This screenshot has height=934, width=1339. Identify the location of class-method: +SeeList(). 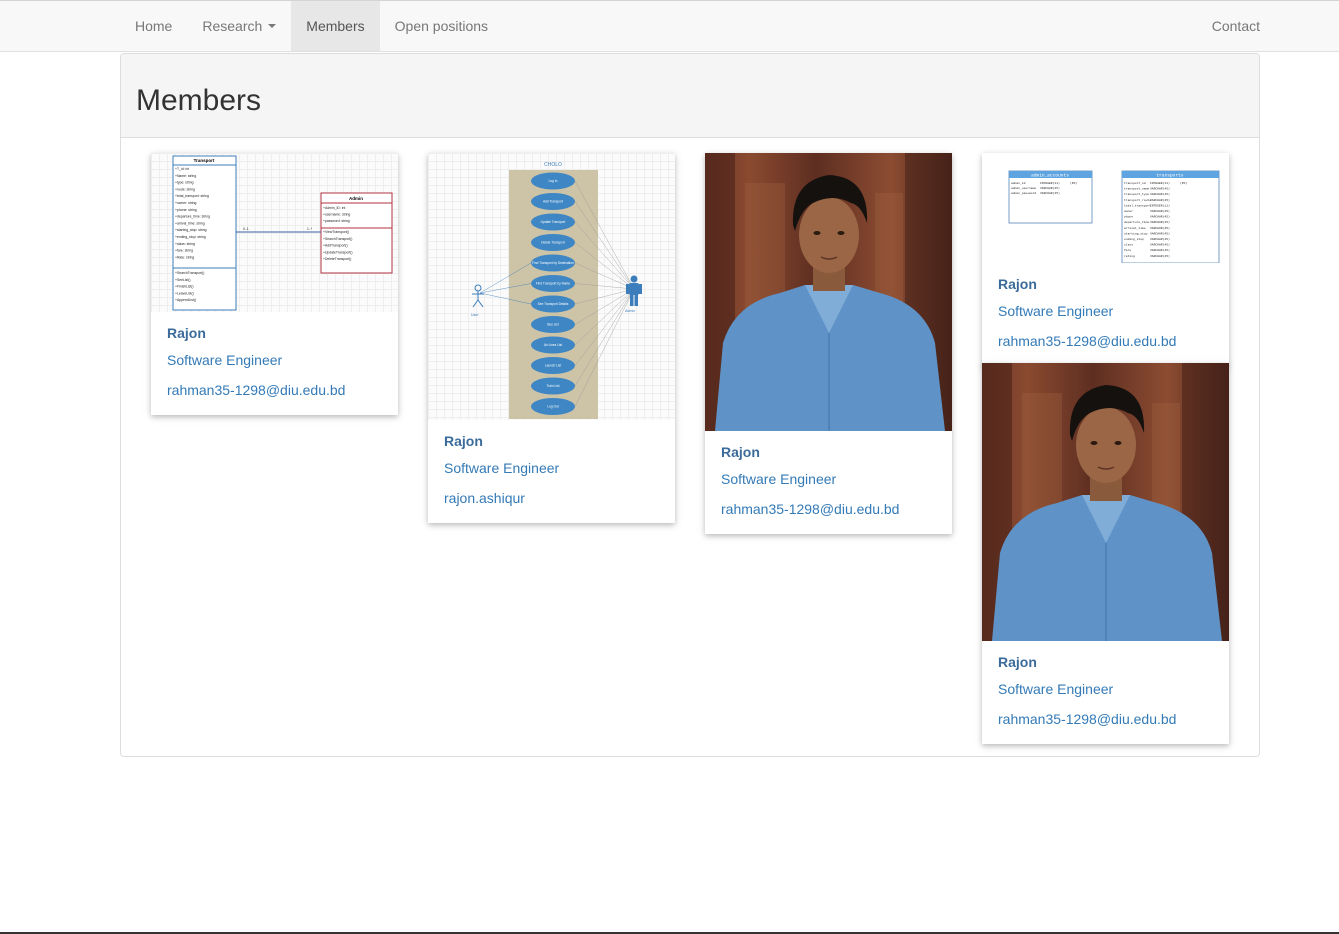
(183, 280).